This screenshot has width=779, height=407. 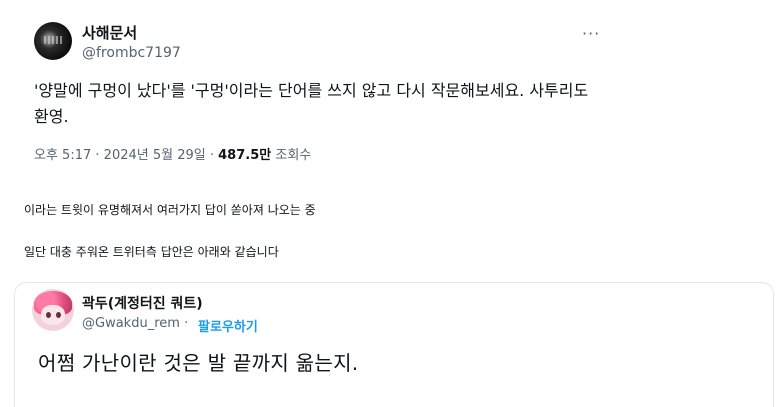 I want to click on quote-author-name: 곽두(계정터진 쿼트), so click(x=142, y=303).